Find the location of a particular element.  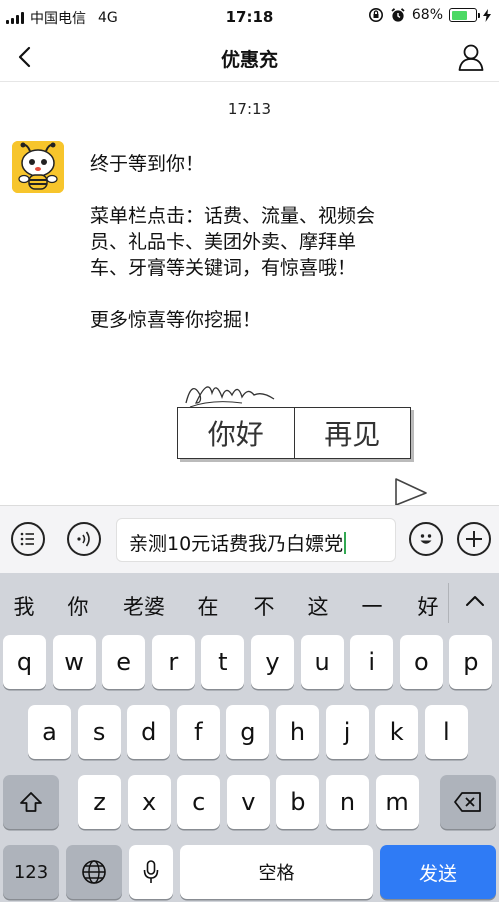

page-title: 优惠充 is located at coordinates (249, 60).